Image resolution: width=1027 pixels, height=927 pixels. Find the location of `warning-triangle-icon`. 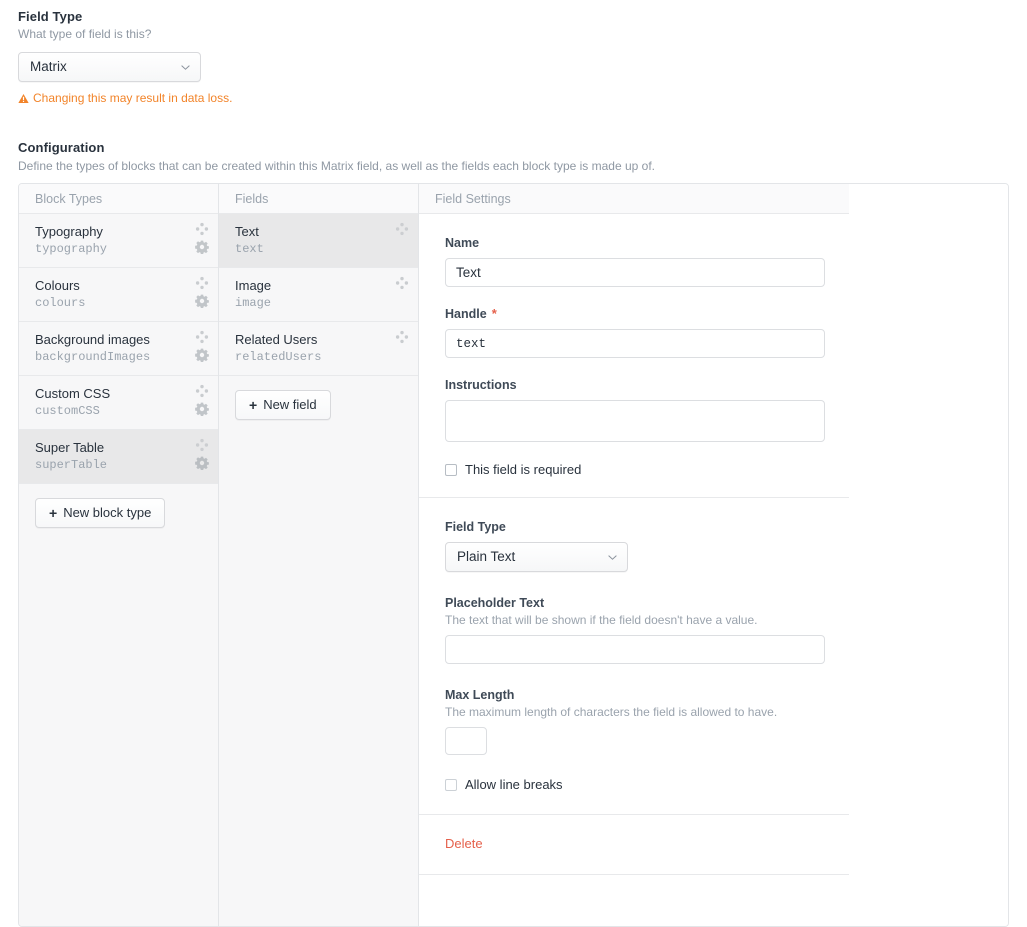

warning-triangle-icon is located at coordinates (23, 98).